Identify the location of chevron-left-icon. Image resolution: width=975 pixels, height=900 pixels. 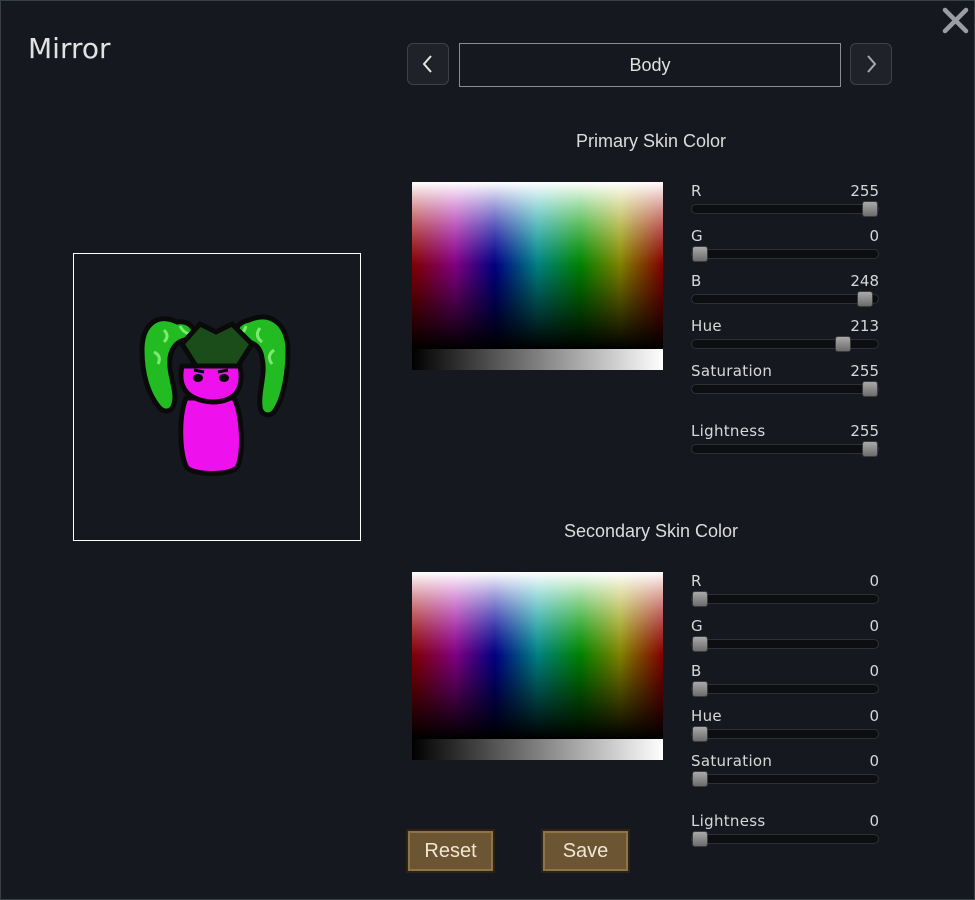
(427, 64).